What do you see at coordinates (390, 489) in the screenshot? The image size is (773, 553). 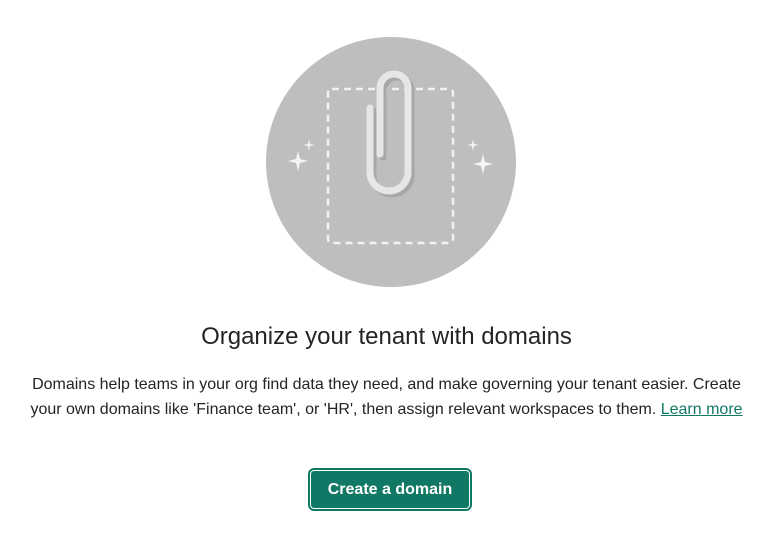 I see `create-domain-button: Create a domain` at bounding box center [390, 489].